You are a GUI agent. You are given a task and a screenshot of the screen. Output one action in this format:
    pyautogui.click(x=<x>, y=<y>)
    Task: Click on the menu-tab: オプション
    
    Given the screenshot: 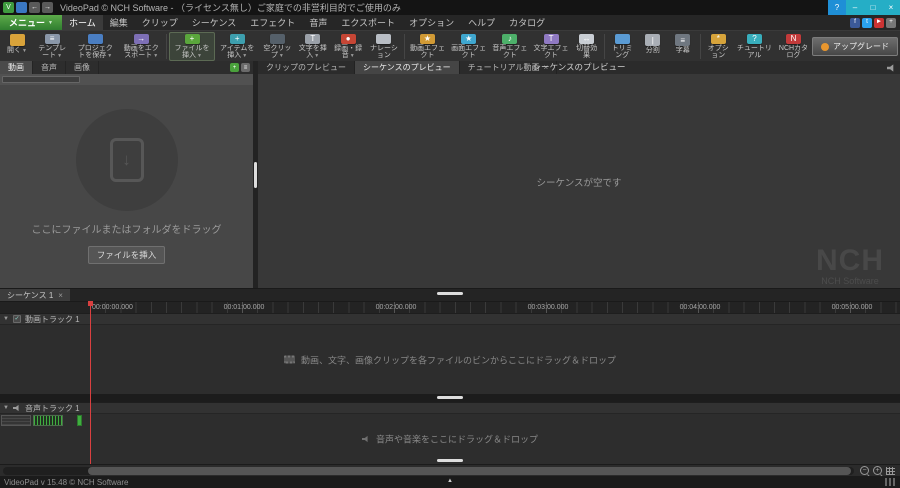 What is the action you would take?
    pyautogui.click(x=431, y=22)
    